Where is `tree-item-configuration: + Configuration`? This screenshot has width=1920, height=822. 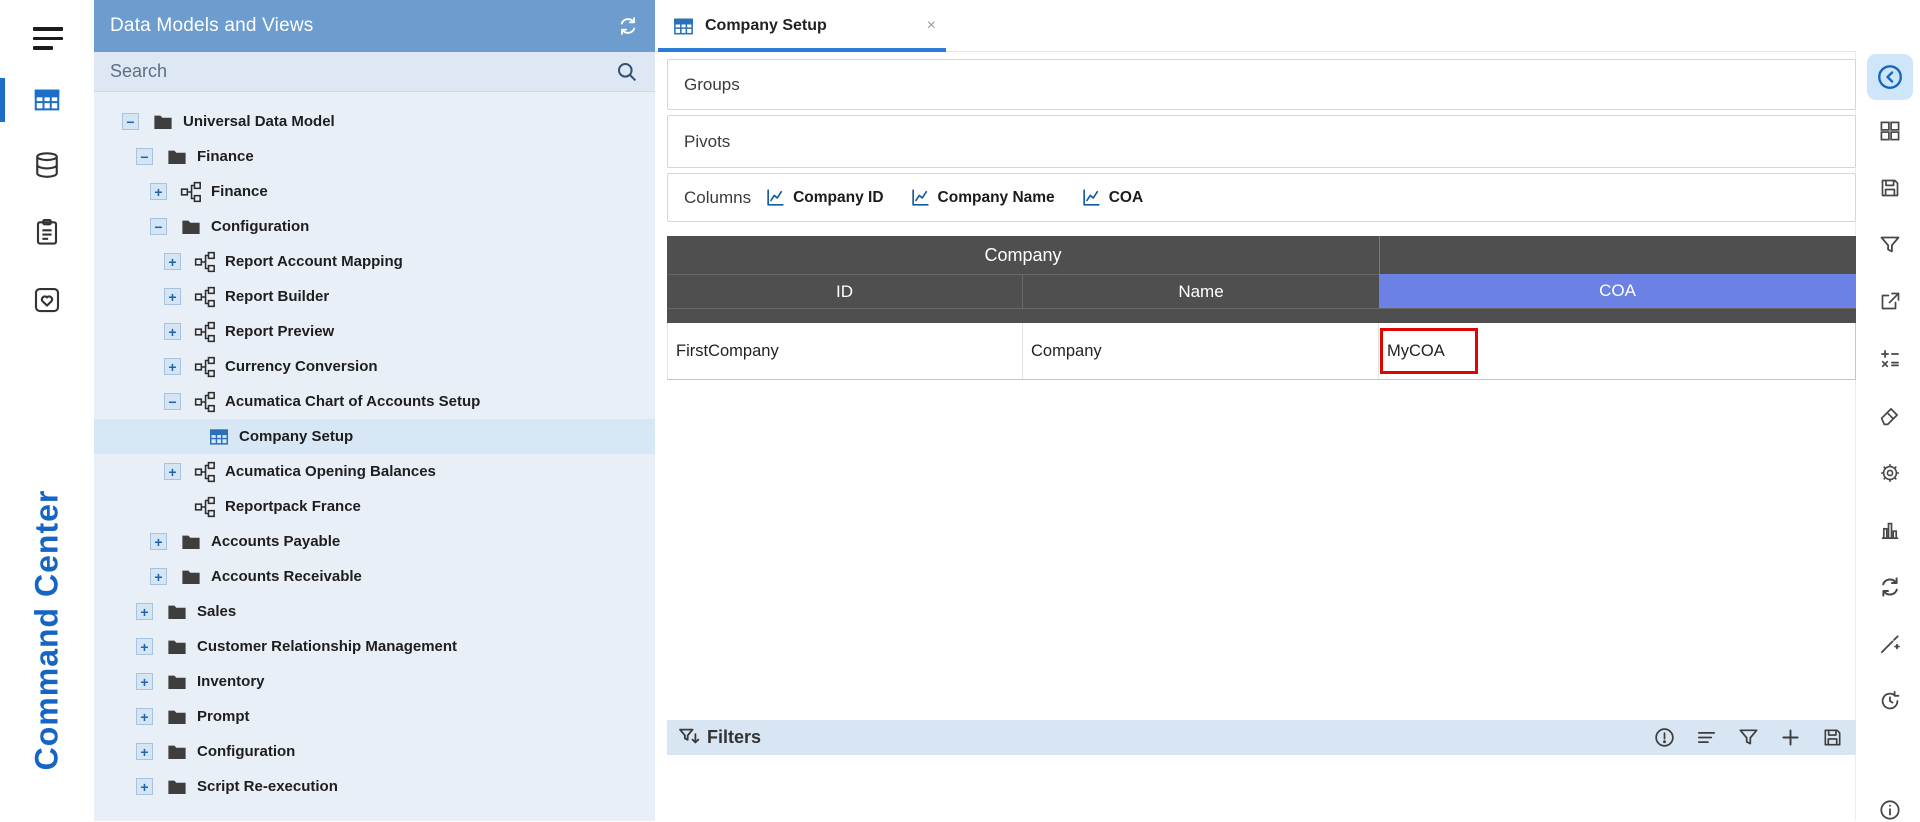
tree-item-configuration: + Configuration is located at coordinates (374, 751).